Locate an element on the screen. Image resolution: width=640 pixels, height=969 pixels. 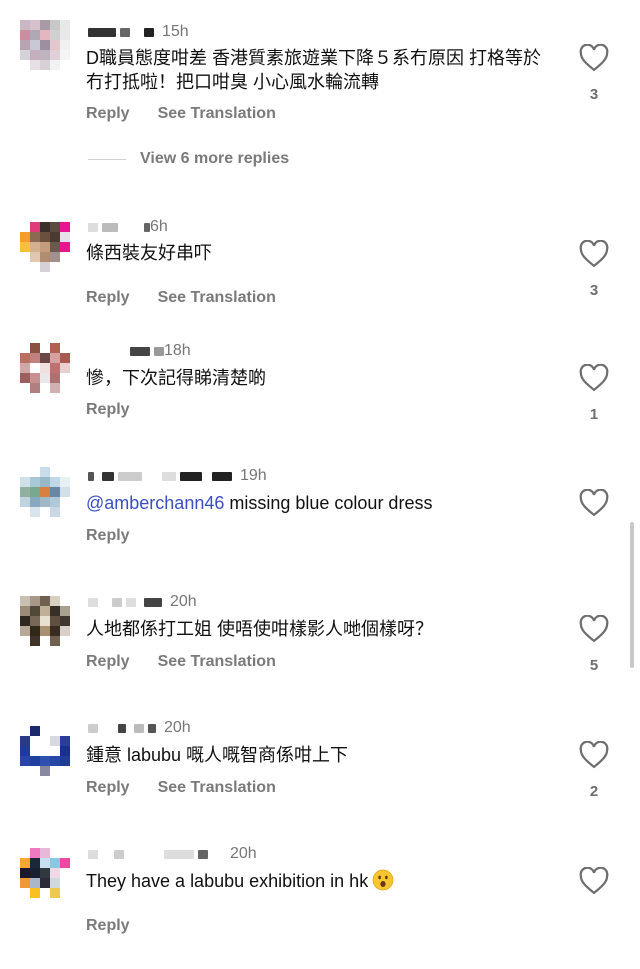
comment-actions: Reply See Translation is located at coordinates (181, 662).